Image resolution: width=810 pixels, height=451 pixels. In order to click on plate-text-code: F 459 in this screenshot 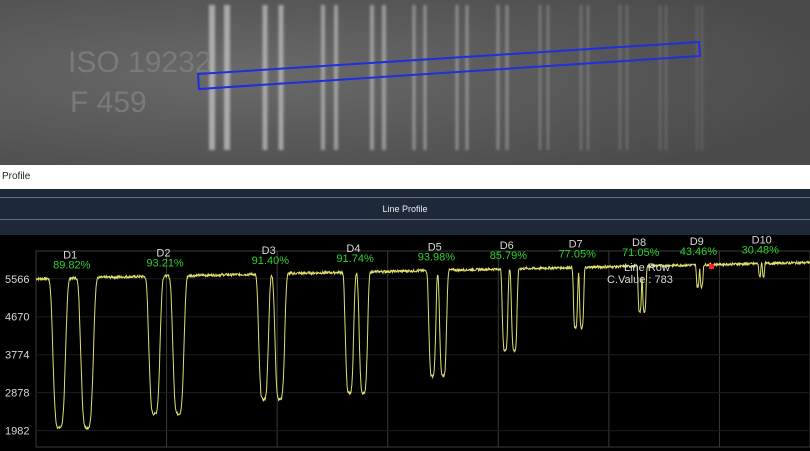, I will do `click(108, 102)`.